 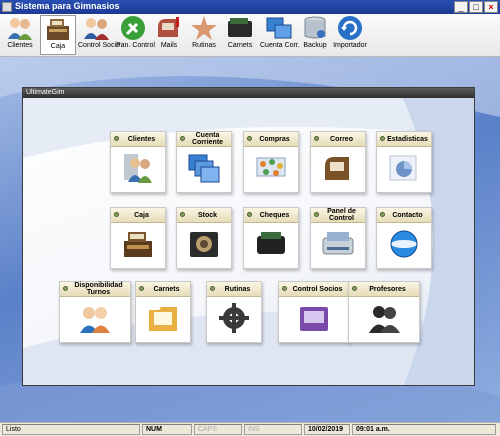 I want to click on card-cuenta-corriente: Cuenta Corriente, so click(x=204, y=162).